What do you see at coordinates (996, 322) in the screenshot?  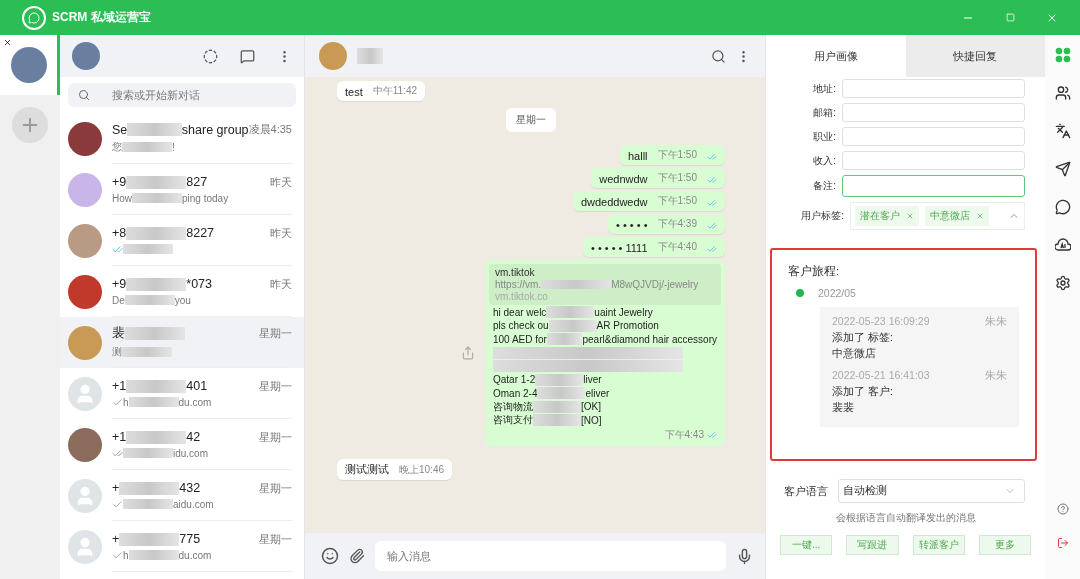 I see `entry-user: 朱朱` at bounding box center [996, 322].